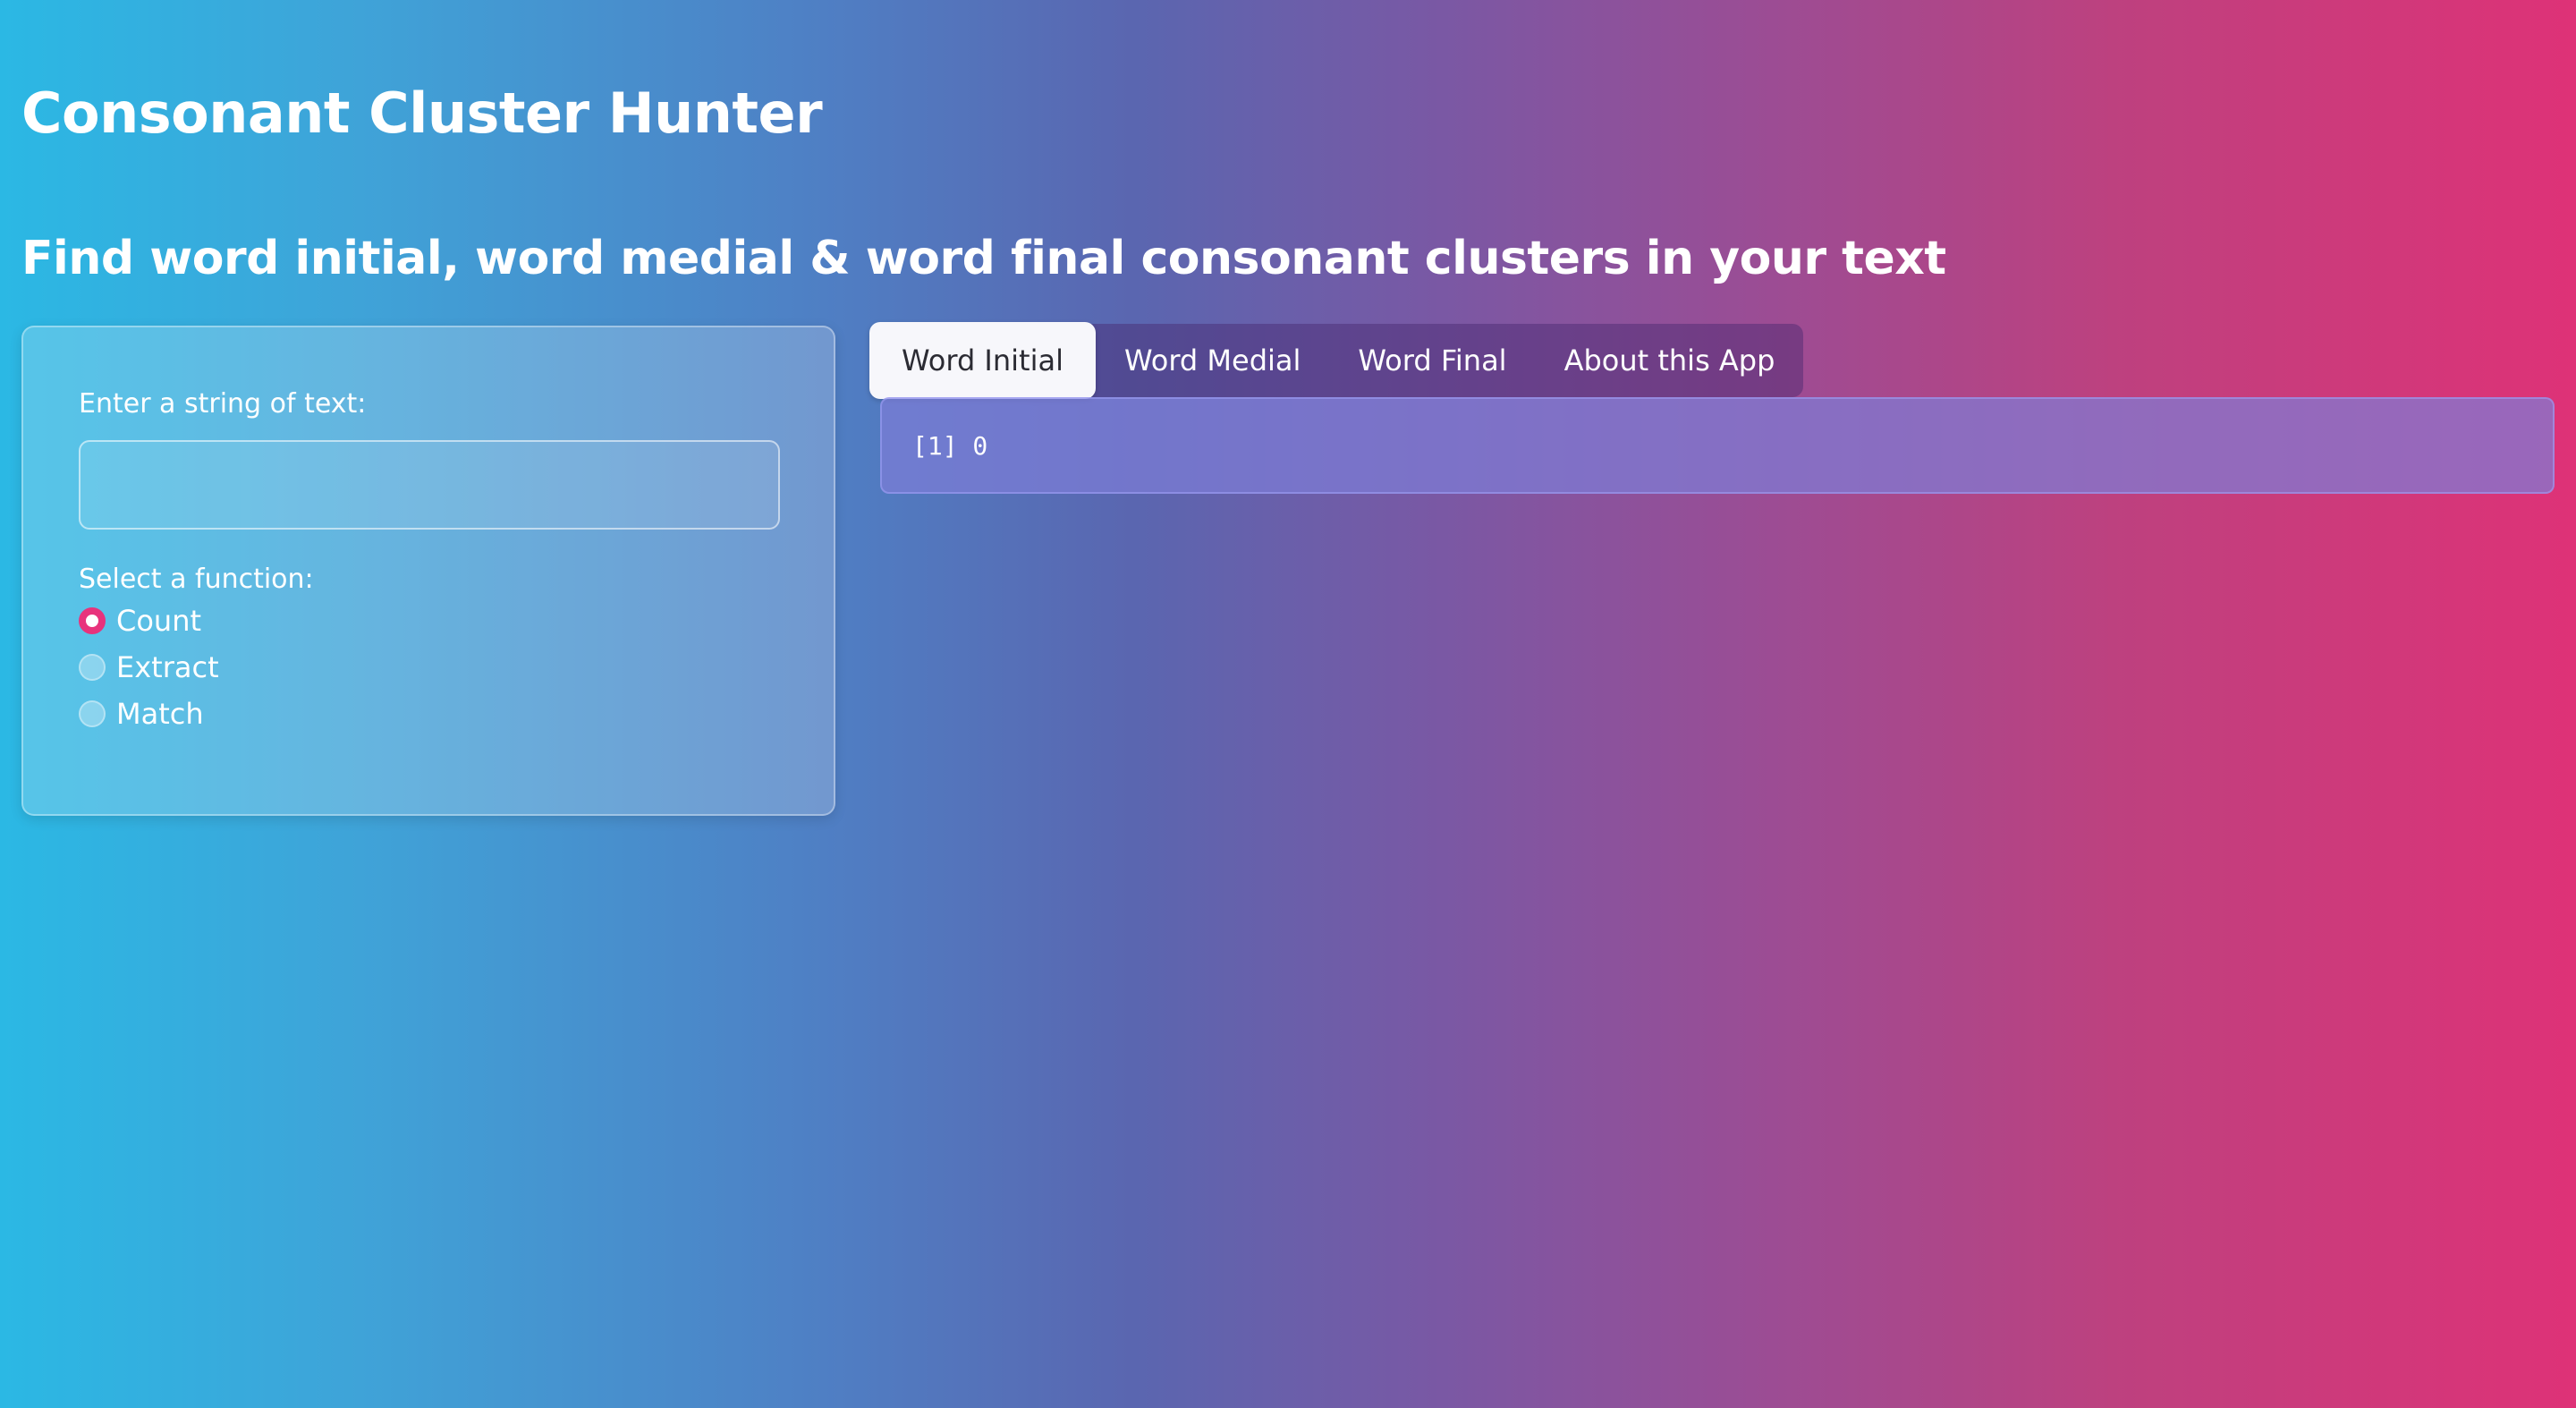  I want to click on radio-button-match, so click(92, 713).